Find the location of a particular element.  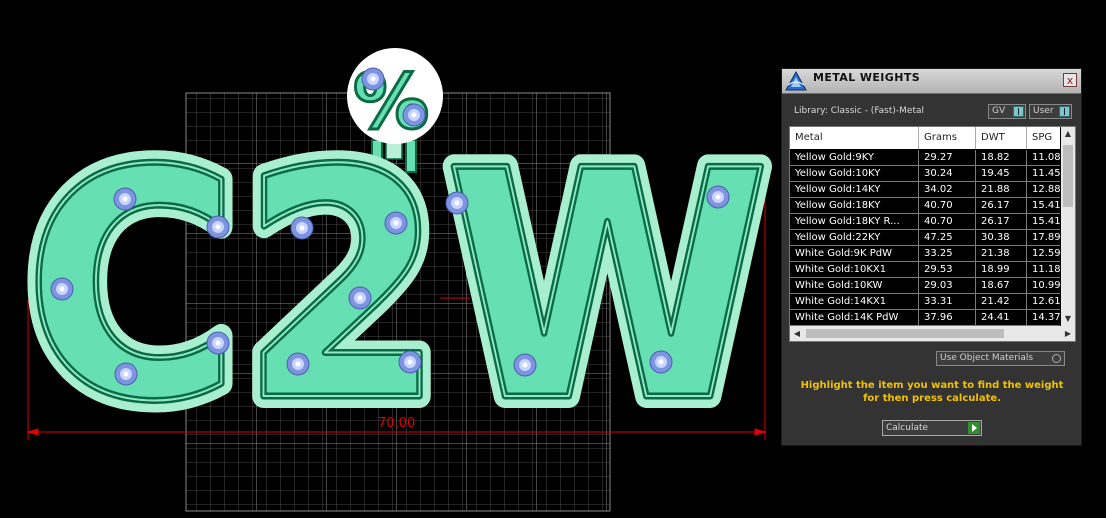

horizontal-scrollbar: ◀ ▶ is located at coordinates (932, 333).